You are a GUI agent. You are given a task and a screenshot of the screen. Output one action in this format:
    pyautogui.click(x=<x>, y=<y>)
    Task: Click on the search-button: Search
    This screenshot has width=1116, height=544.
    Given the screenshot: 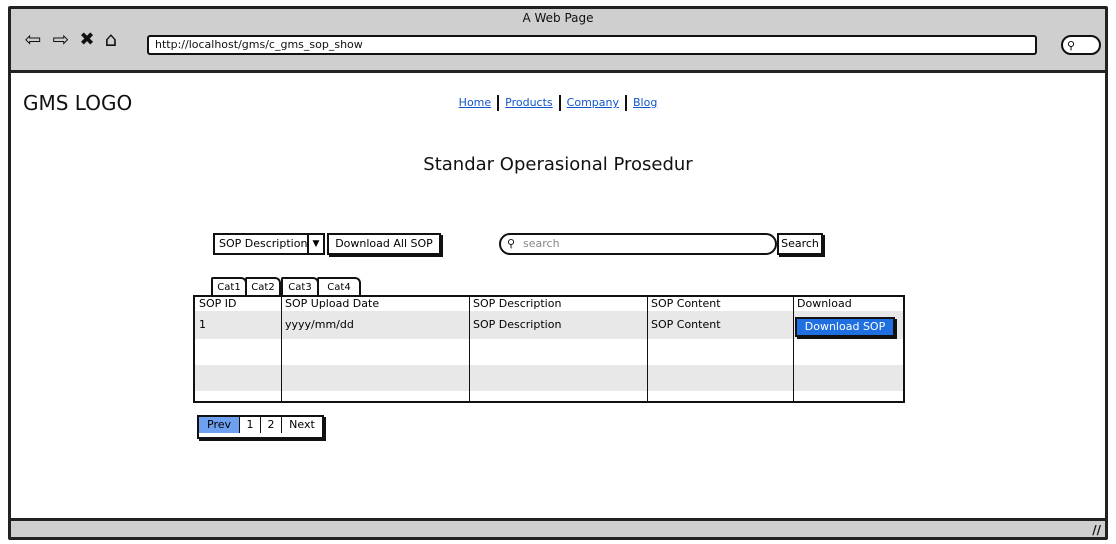 What is the action you would take?
    pyautogui.click(x=800, y=244)
    